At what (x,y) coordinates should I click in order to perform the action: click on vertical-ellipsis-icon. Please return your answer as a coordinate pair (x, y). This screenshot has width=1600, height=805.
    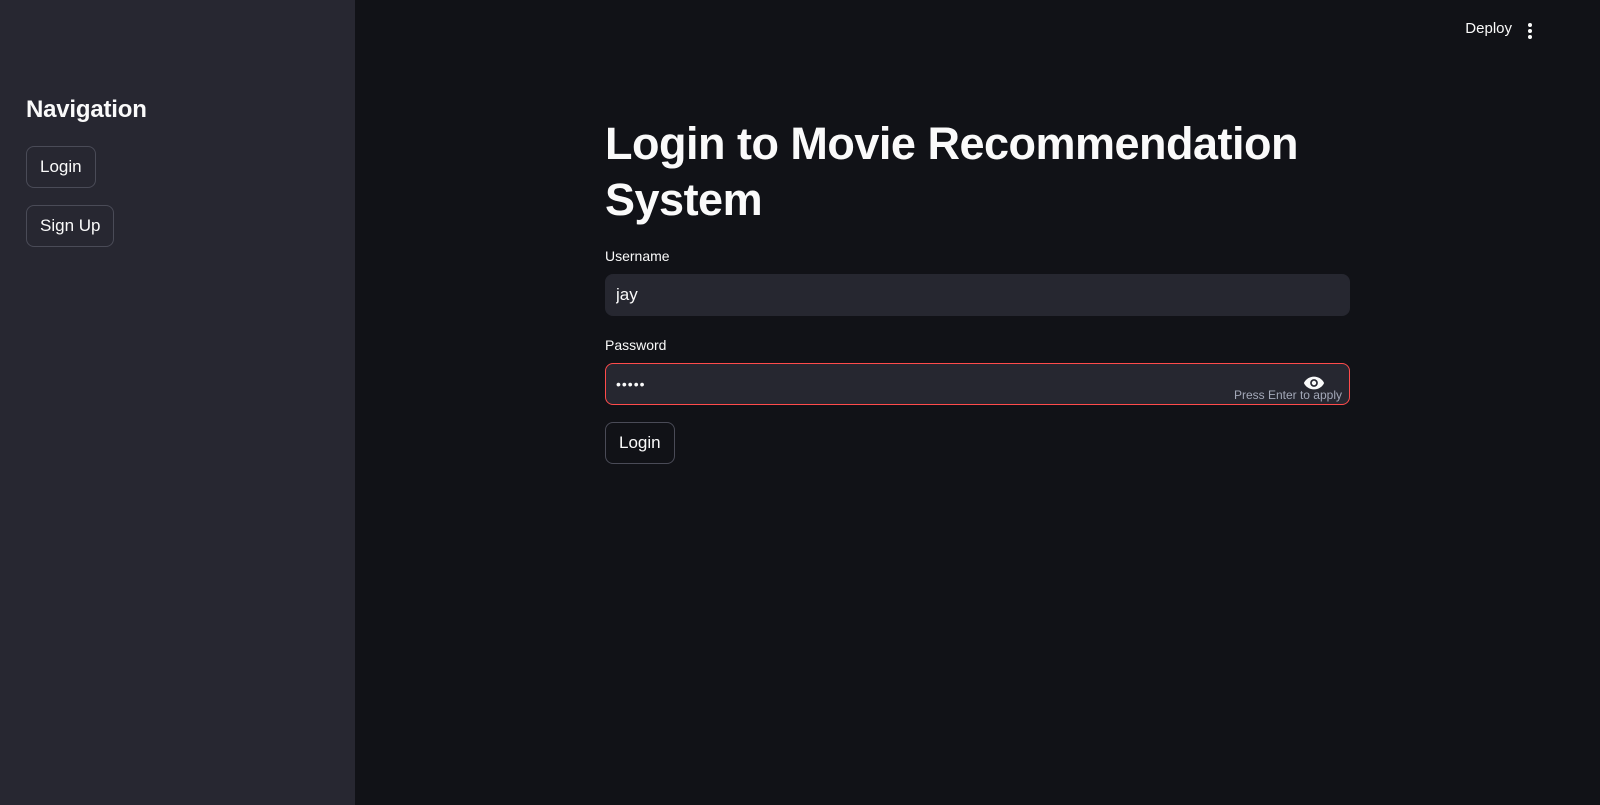
    Looking at the image, I should click on (1530, 31).